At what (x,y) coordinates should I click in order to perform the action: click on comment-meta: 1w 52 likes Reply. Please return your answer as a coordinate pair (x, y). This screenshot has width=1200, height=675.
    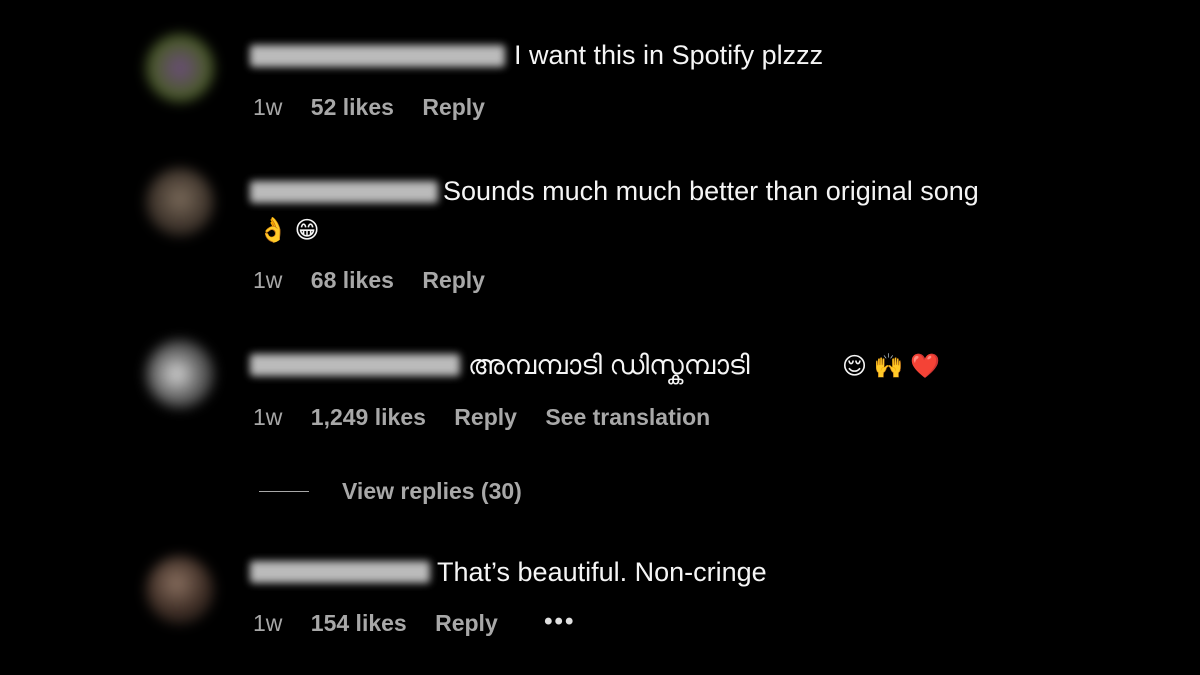
    Looking at the image, I should click on (380, 107).